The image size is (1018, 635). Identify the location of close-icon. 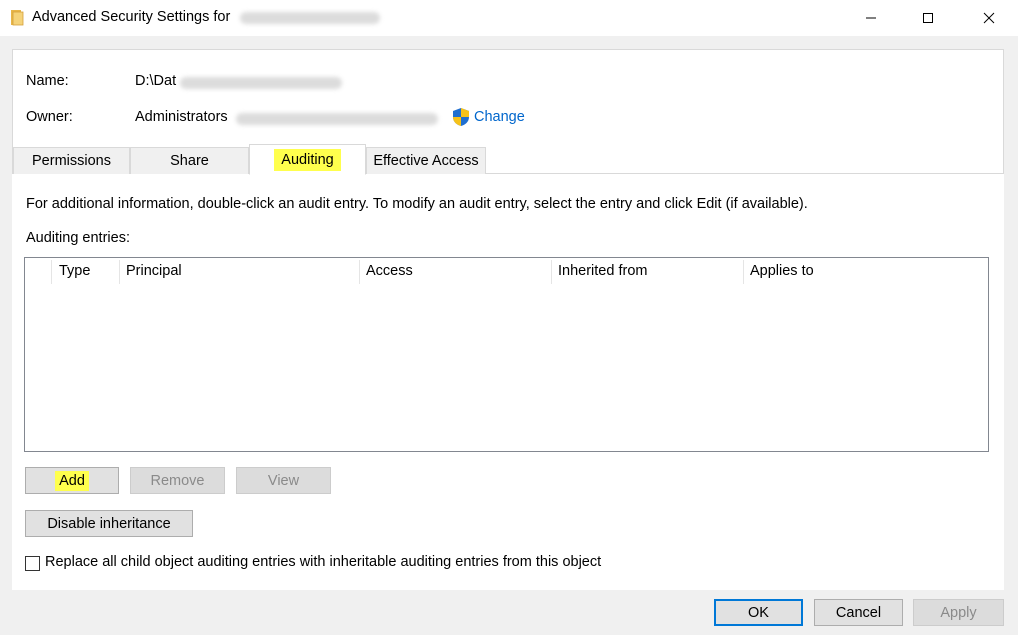
(989, 18).